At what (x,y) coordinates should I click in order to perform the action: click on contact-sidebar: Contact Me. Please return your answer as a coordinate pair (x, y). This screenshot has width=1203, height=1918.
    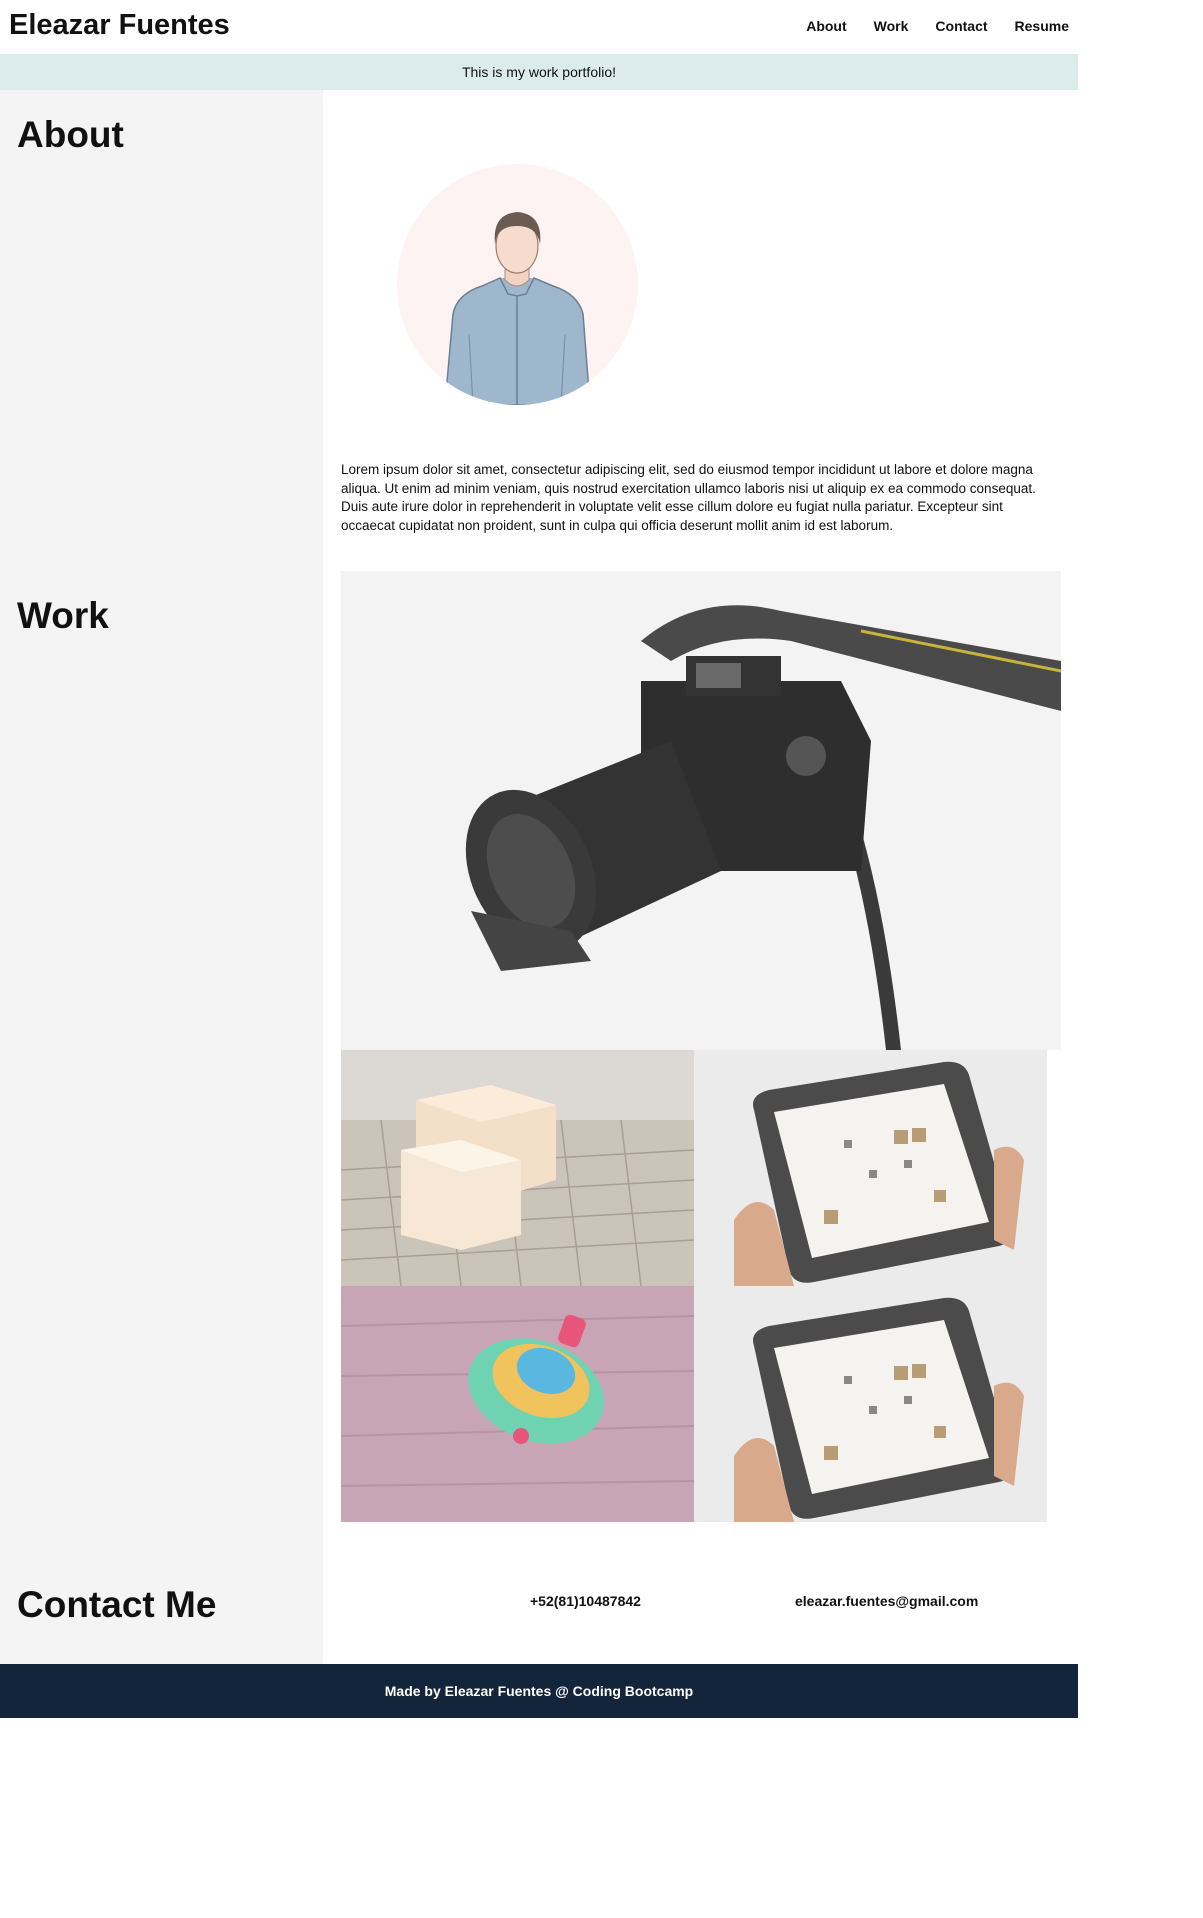
    Looking at the image, I should click on (161, 1609).